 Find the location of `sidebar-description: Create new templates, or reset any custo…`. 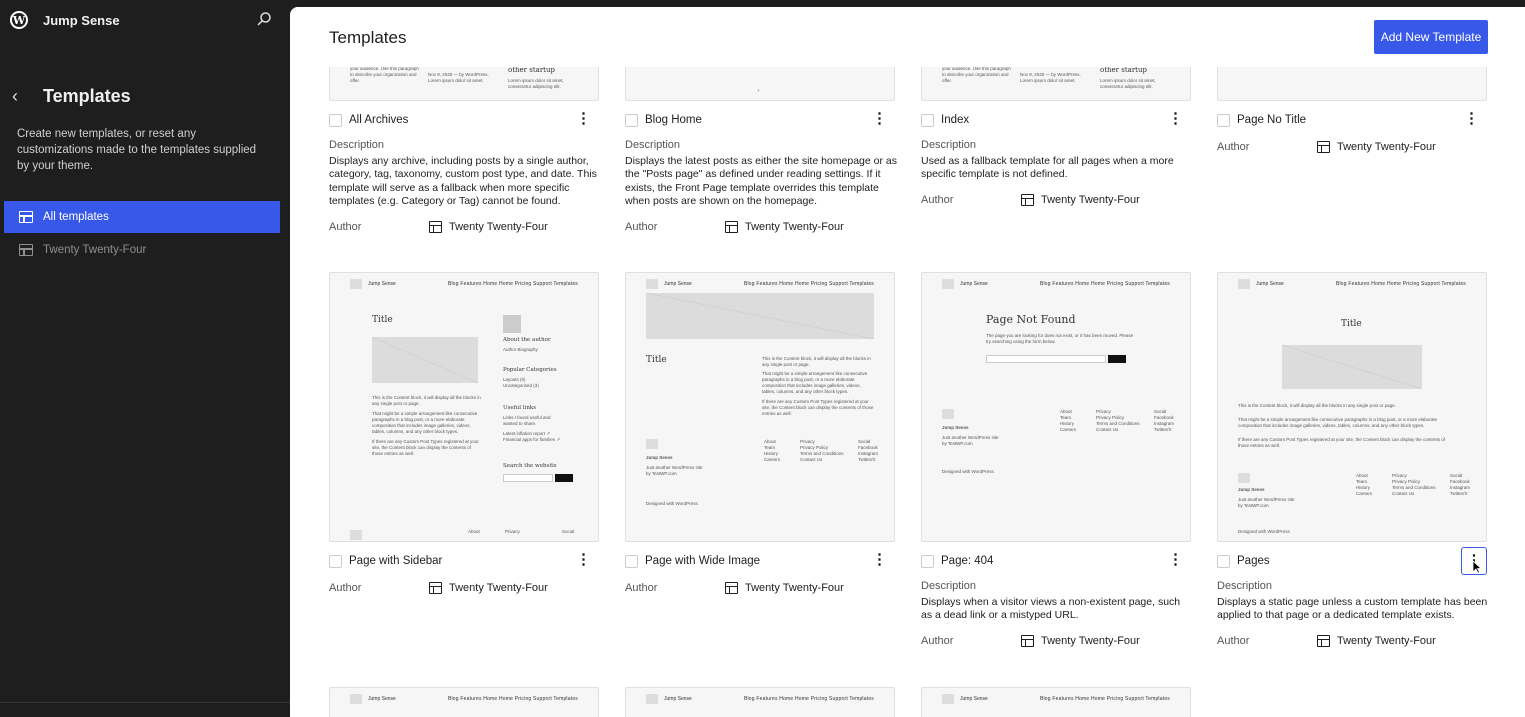

sidebar-description: Create new templates, or reset any custo… is located at coordinates (137, 150).